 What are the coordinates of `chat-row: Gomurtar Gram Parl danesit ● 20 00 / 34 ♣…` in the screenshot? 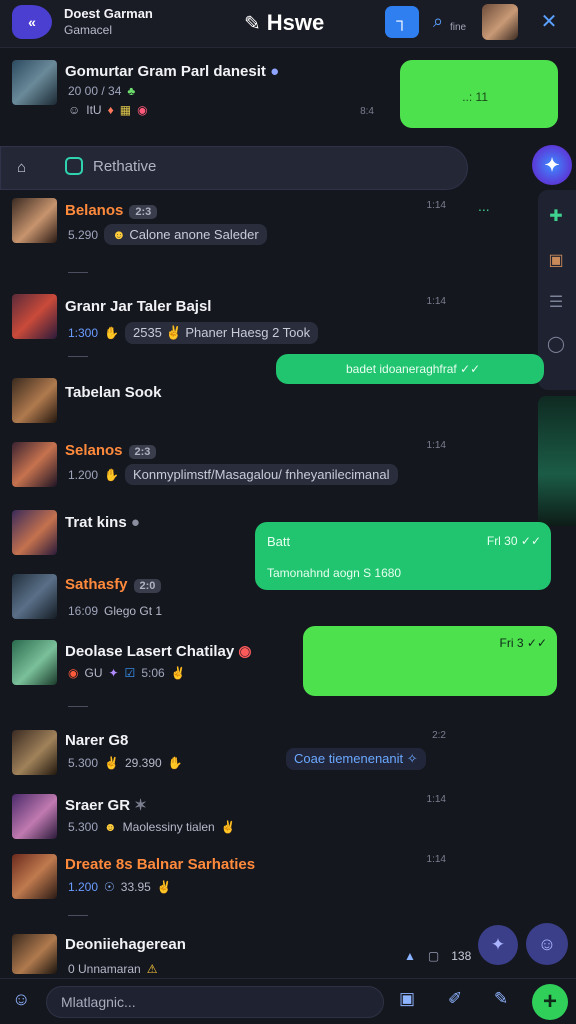 It's located at (230, 88).